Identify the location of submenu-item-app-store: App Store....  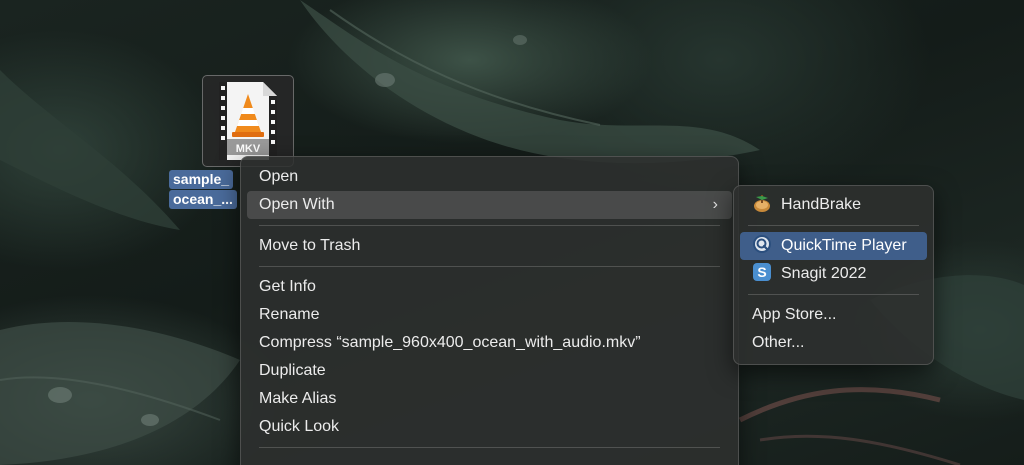
(833, 315).